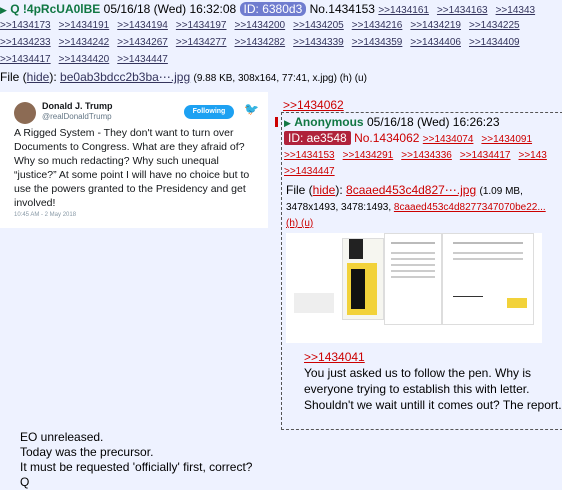  Describe the element at coordinates (170, 9) in the screenshot. I see `post-date: 05/16/18 (Wed) 16:32:08` at that location.